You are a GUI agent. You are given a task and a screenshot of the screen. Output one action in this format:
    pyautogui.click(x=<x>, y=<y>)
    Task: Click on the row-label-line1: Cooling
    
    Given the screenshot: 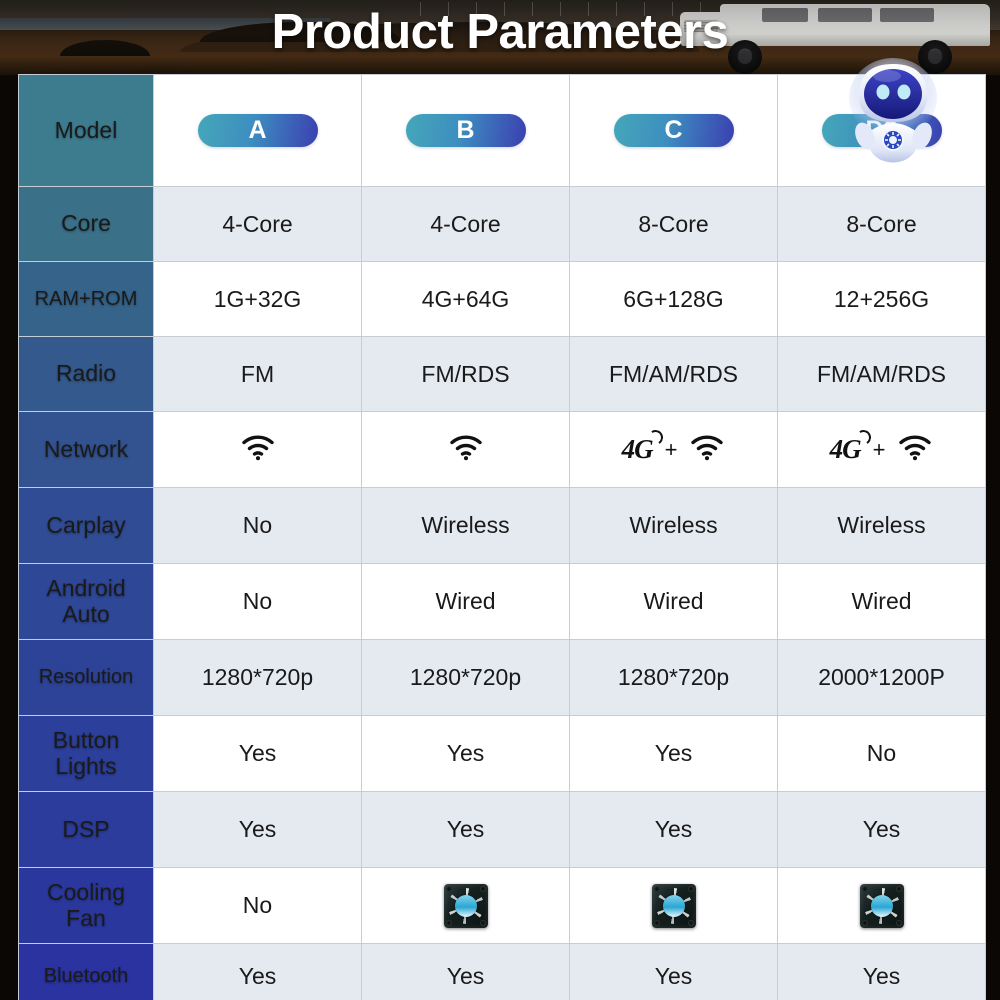 What is the action you would take?
    pyautogui.click(x=86, y=891)
    